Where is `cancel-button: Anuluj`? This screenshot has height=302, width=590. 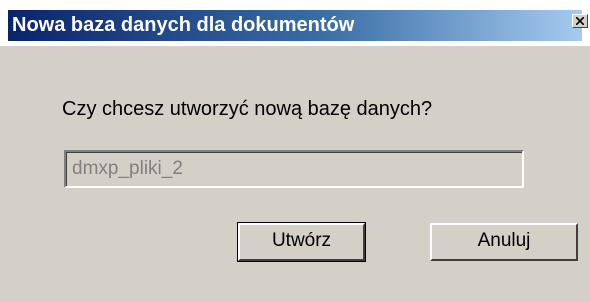 cancel-button: Anuluj is located at coordinates (504, 242).